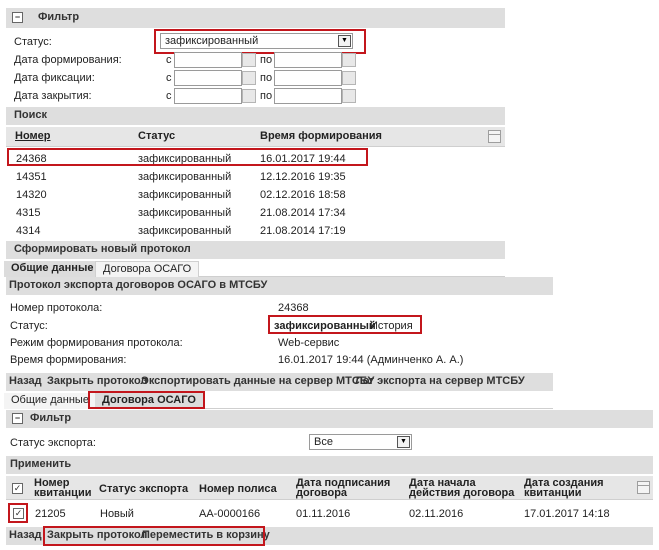  I want to click on fixed-from-input, so click(208, 78).